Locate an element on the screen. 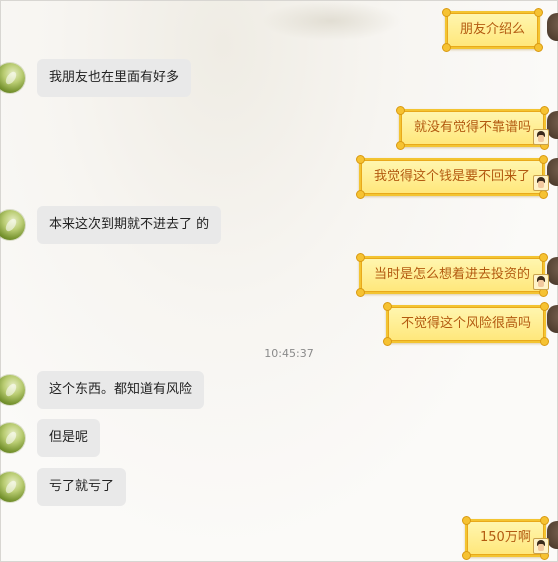 This screenshot has width=558, height=562. message-text: 当时是怎么想着进去投资的 is located at coordinates (452, 274).